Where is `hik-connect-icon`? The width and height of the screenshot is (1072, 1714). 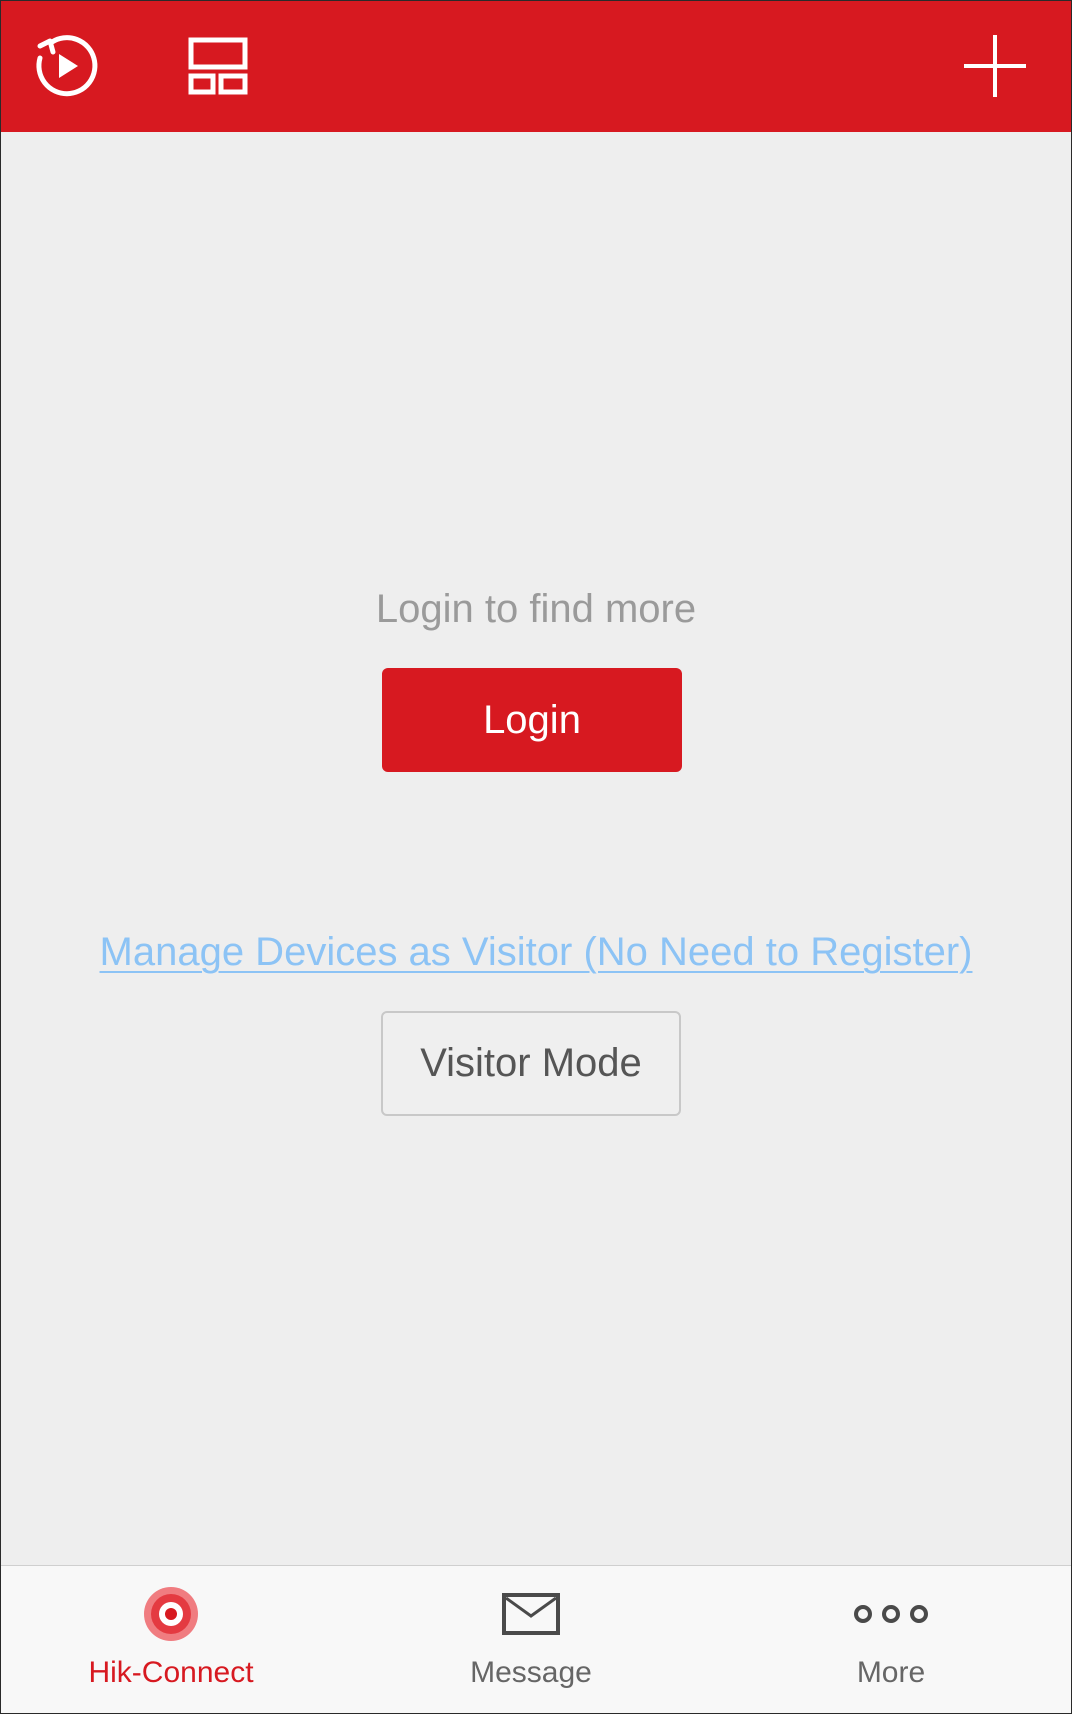 hik-connect-icon is located at coordinates (171, 1614).